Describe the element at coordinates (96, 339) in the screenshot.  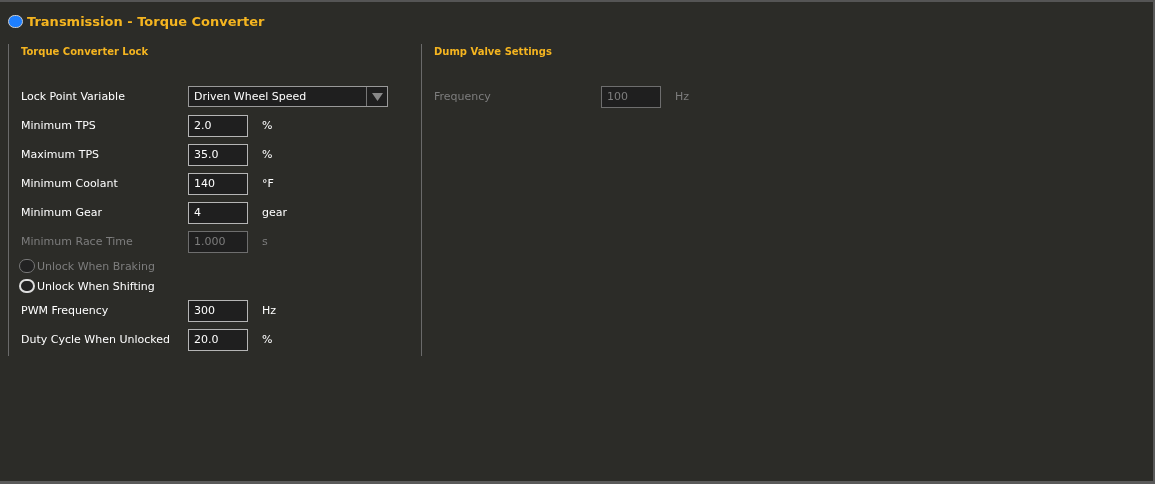
I see `field-label: Duty Cycle When Unlocked` at that location.